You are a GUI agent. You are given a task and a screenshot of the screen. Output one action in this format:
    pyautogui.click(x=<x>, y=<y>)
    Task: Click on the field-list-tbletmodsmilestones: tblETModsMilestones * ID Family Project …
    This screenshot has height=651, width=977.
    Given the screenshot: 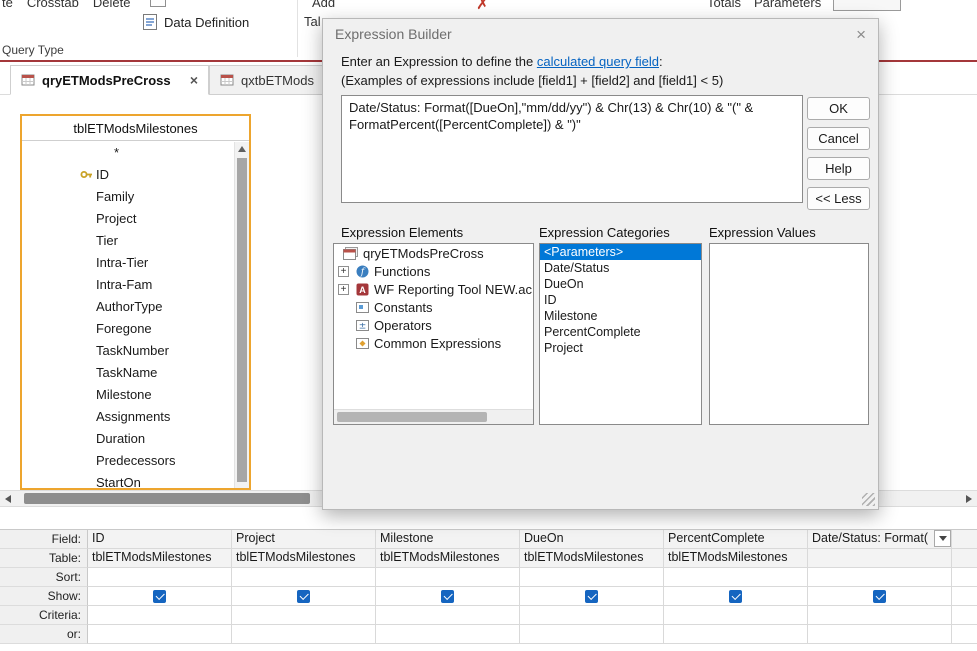 What is the action you would take?
    pyautogui.click(x=135, y=302)
    